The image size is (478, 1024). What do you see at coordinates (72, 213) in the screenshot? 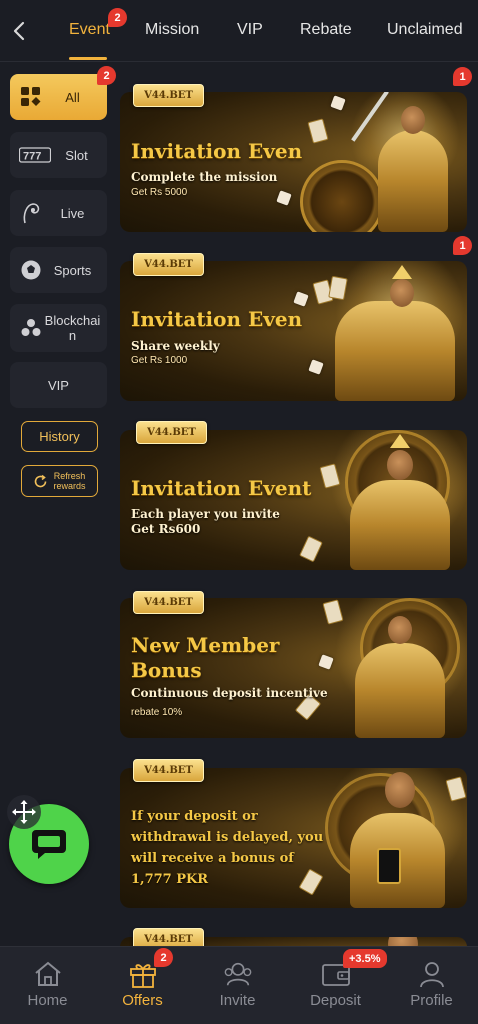
I see `sidebar-item-label: Live` at bounding box center [72, 213].